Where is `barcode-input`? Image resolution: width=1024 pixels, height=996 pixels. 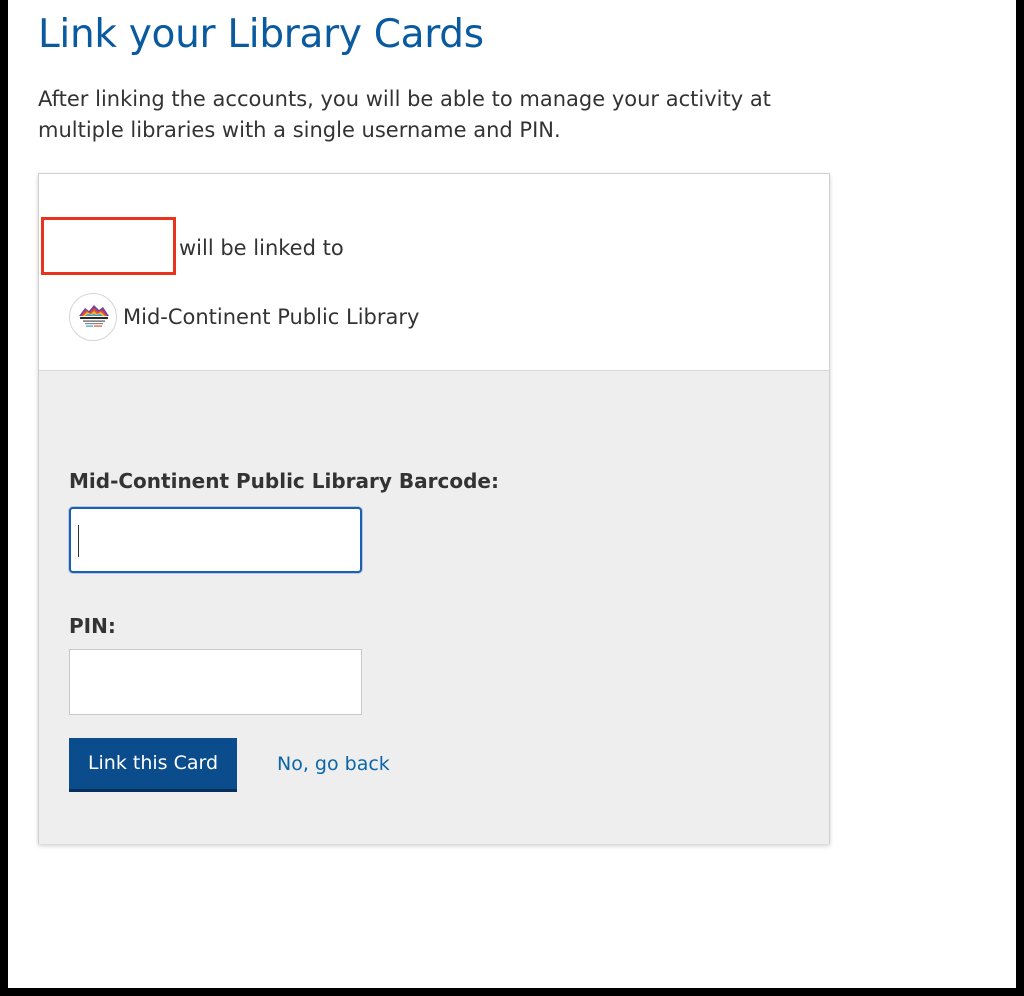
barcode-input is located at coordinates (215, 540).